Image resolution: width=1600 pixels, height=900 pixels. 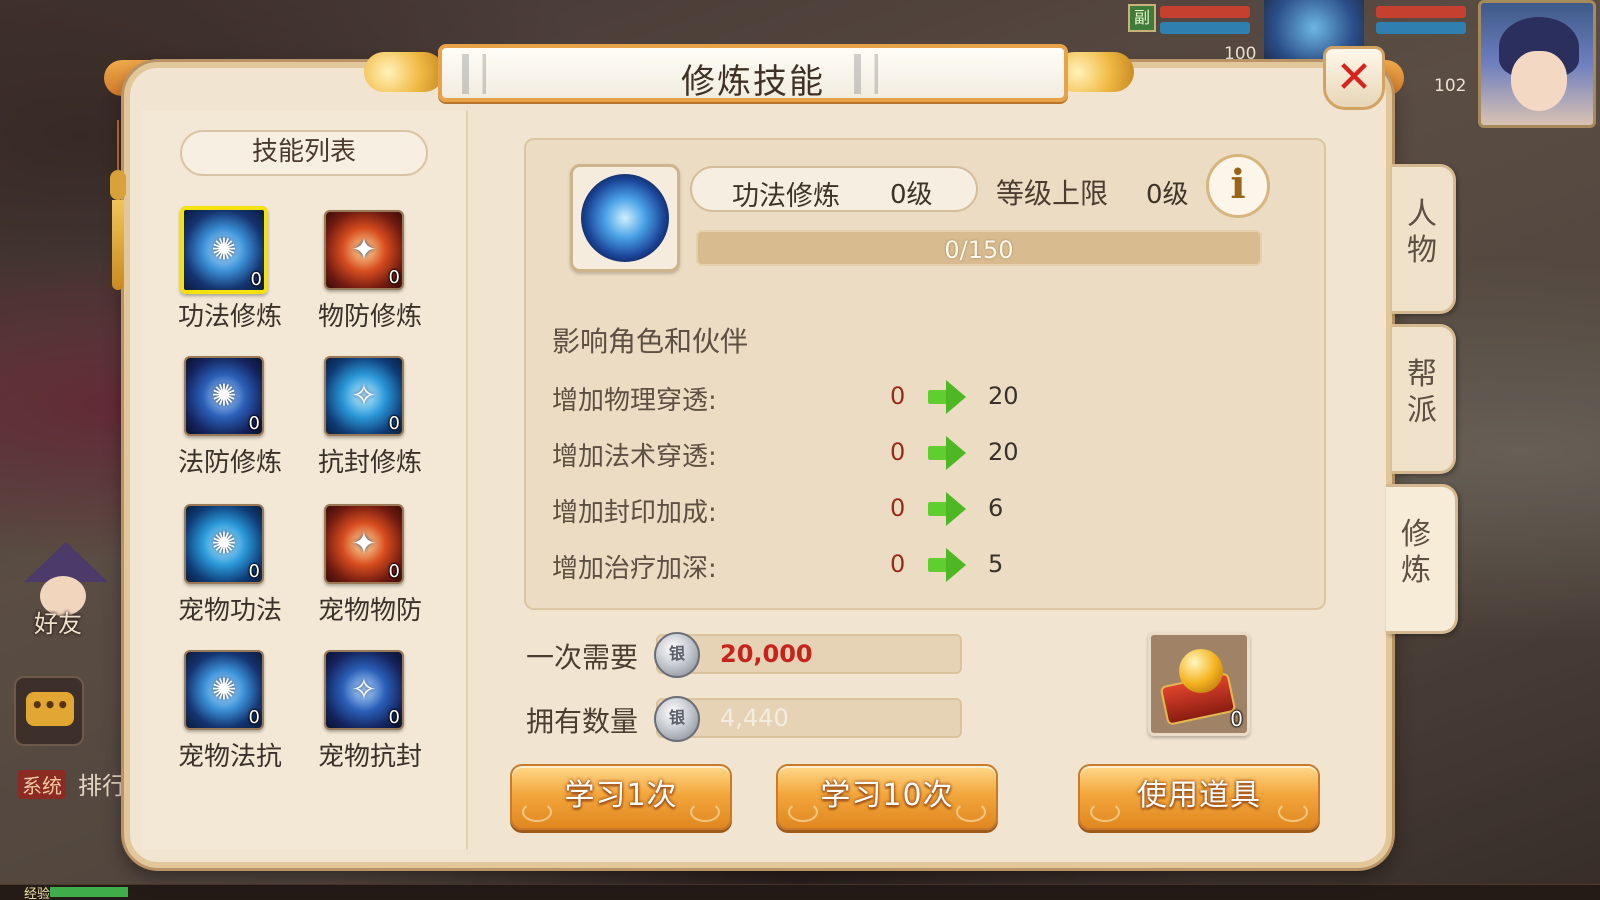 I want to click on cost-row-required: 一次需要 银 20,000, so click(x=744, y=655).